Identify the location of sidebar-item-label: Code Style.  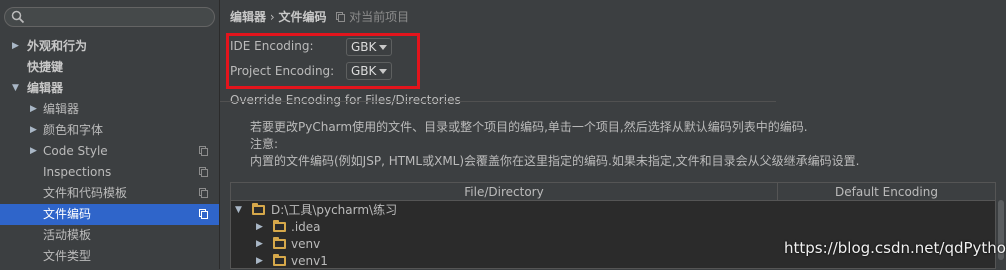
(75, 151).